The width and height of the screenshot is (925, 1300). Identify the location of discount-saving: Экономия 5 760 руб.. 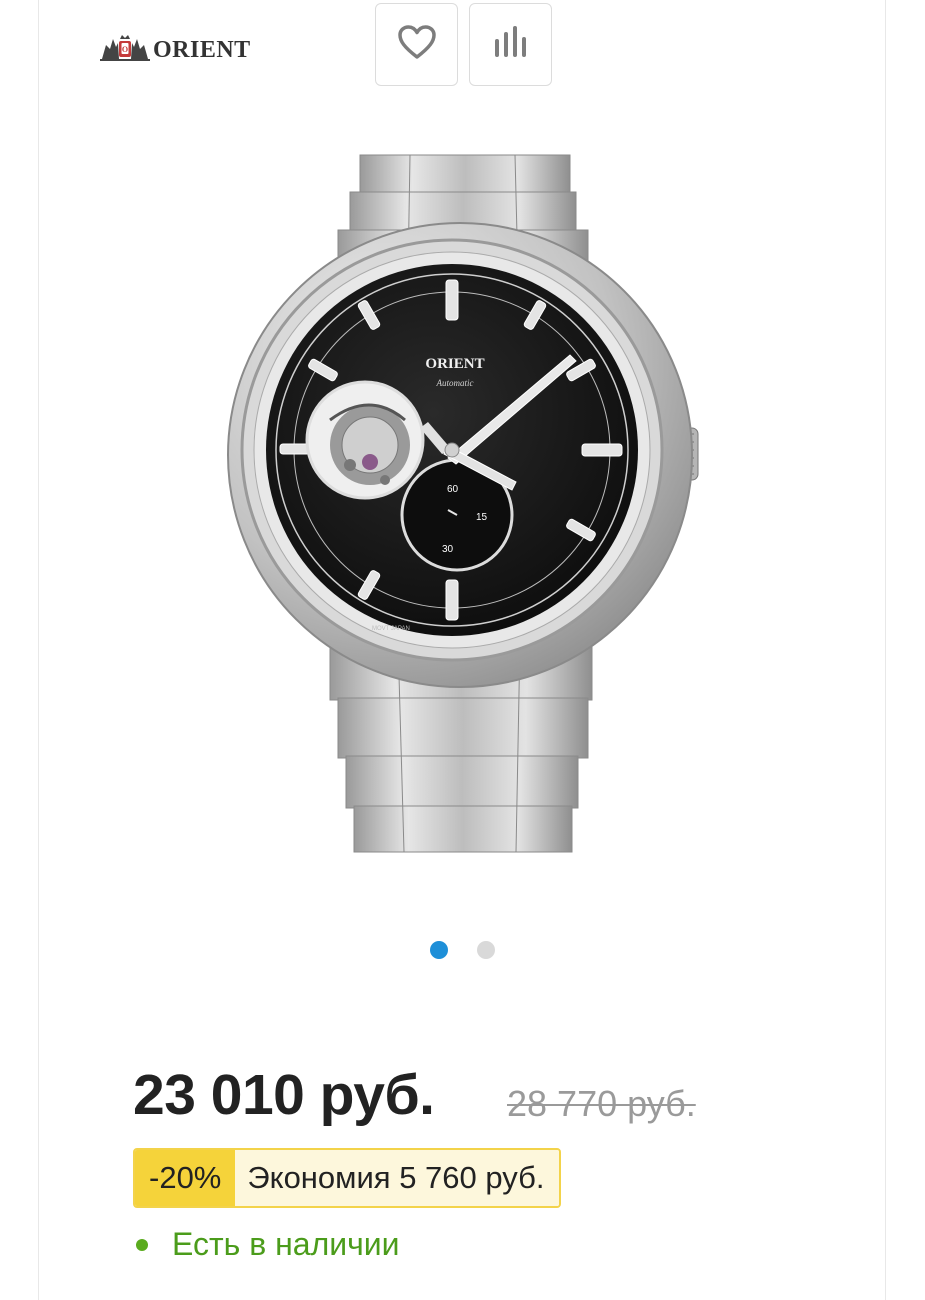
(397, 1178).